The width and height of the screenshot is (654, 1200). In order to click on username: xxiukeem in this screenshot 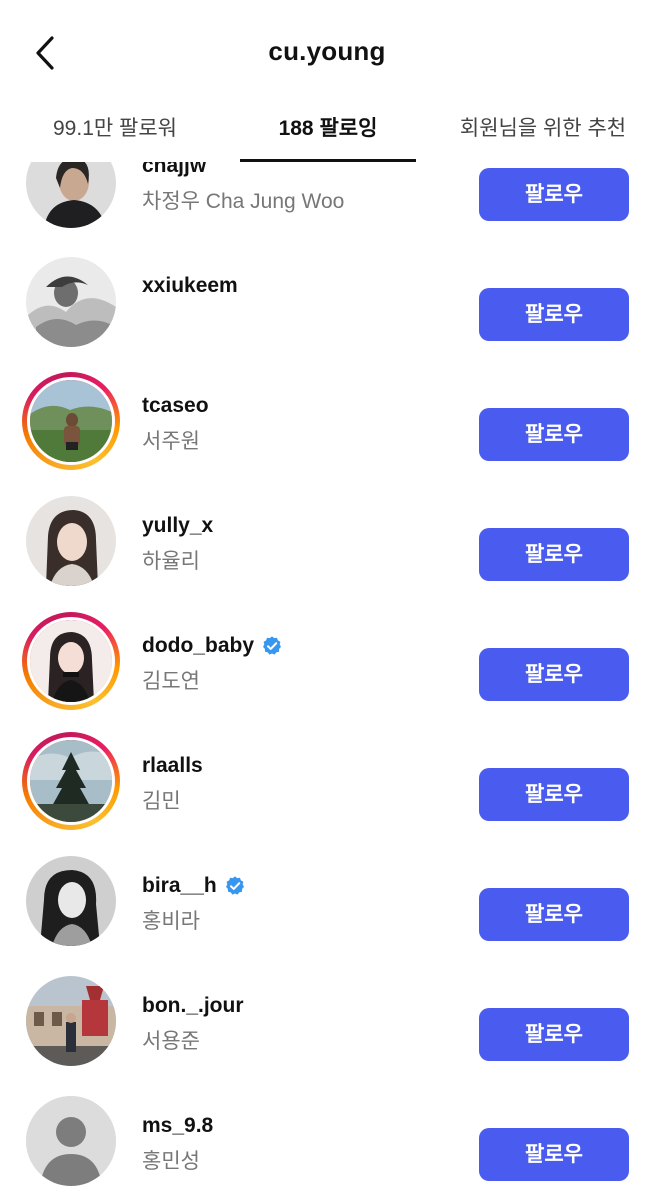, I will do `click(190, 286)`.